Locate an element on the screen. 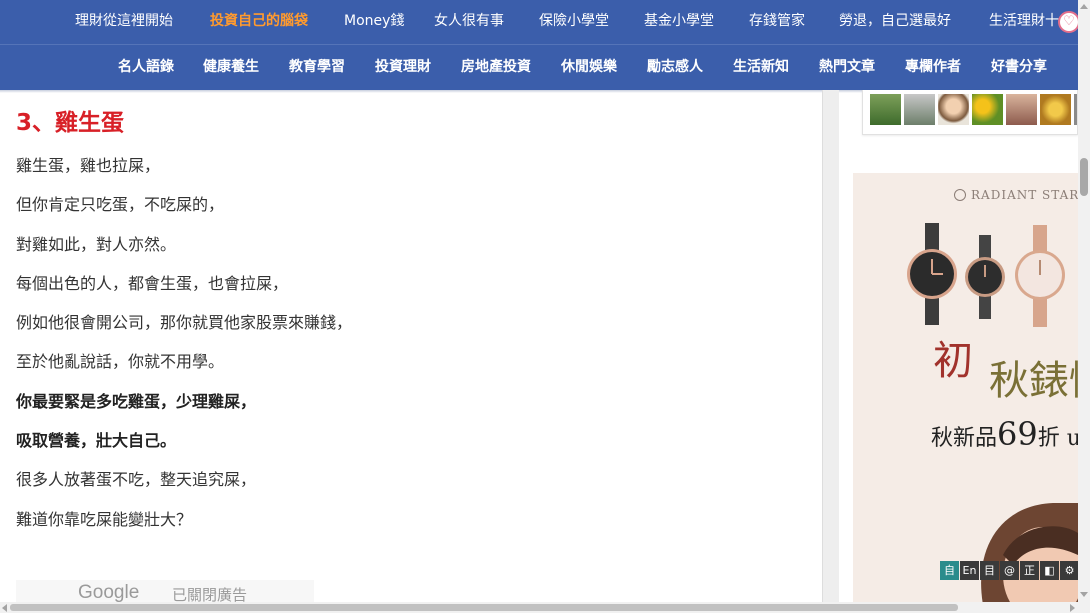 This screenshot has width=1090, height=613. article-line: 對雞如此，對人亦然。 is located at coordinates (96, 244).